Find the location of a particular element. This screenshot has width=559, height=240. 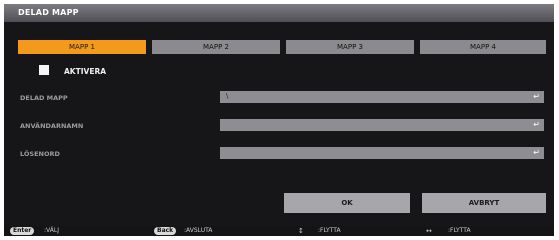

up-down-arrow-icon: ↕ is located at coordinates (301, 231).